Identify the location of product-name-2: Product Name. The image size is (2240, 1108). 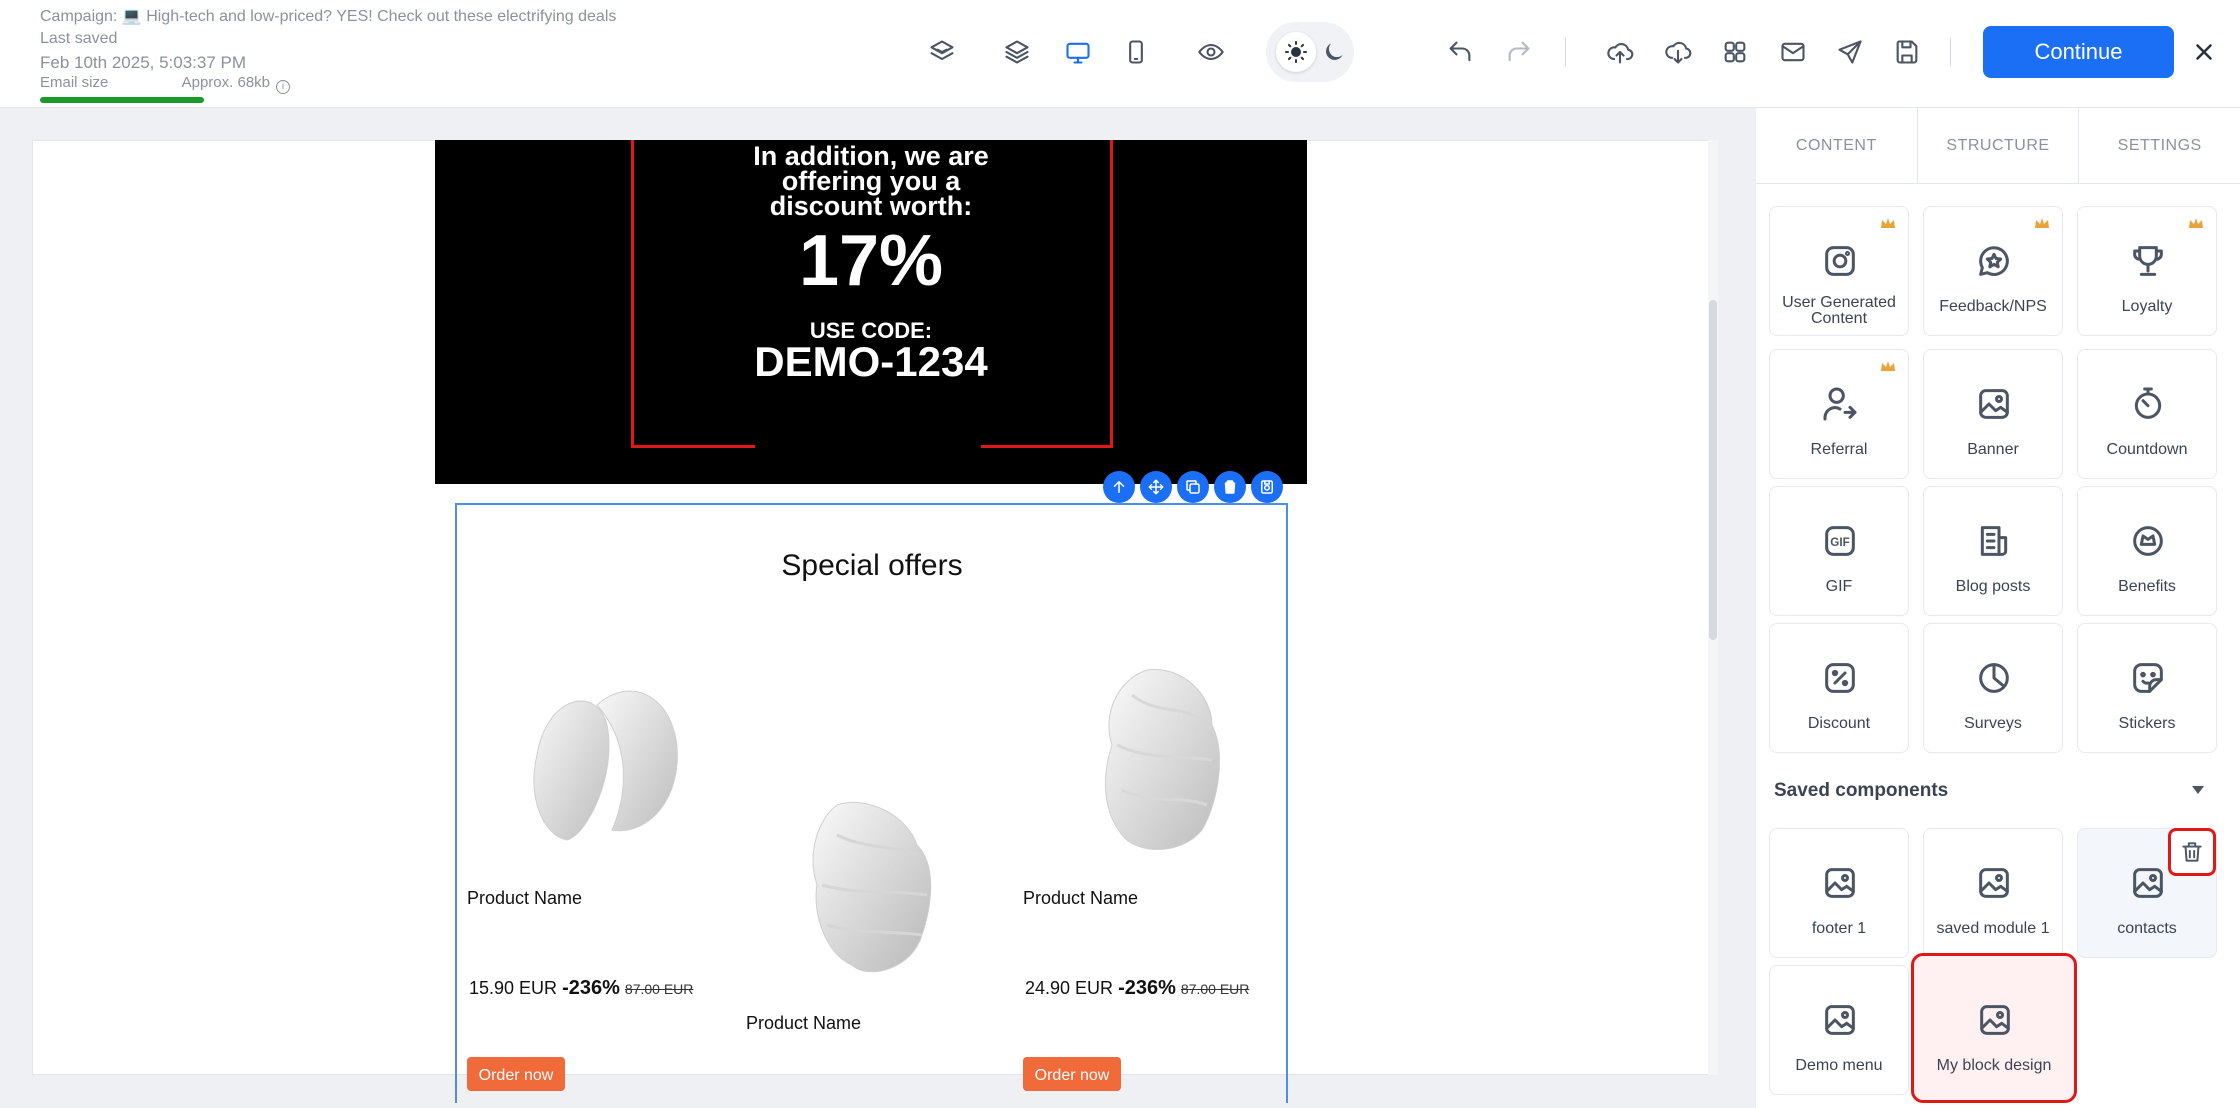
(804, 1023).